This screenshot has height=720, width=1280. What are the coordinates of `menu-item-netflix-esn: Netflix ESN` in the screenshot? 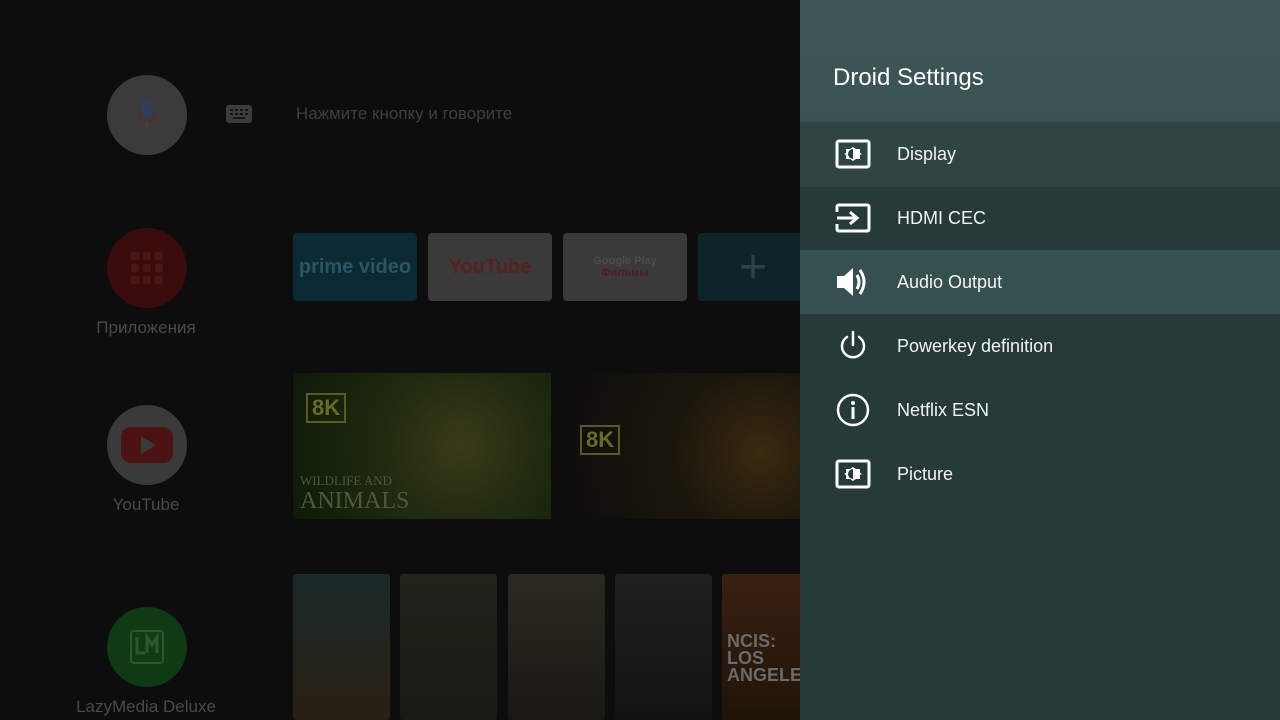 It's located at (1040, 410).